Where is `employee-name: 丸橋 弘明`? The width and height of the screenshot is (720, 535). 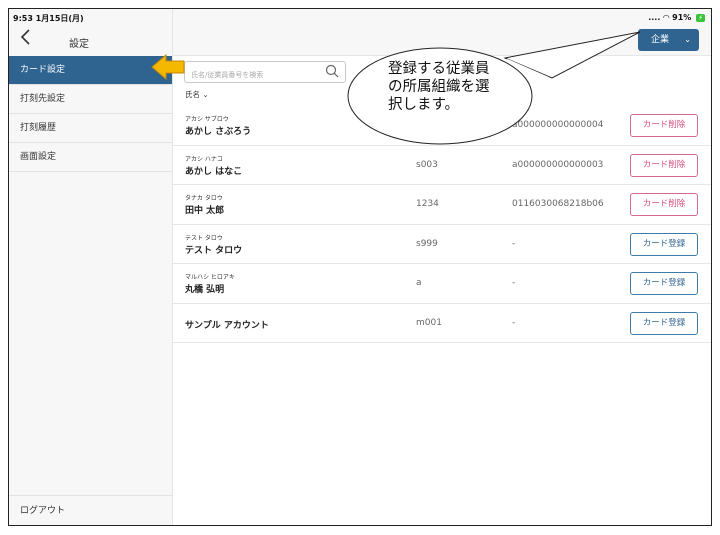 employee-name: 丸橋 弘明 is located at coordinates (205, 290).